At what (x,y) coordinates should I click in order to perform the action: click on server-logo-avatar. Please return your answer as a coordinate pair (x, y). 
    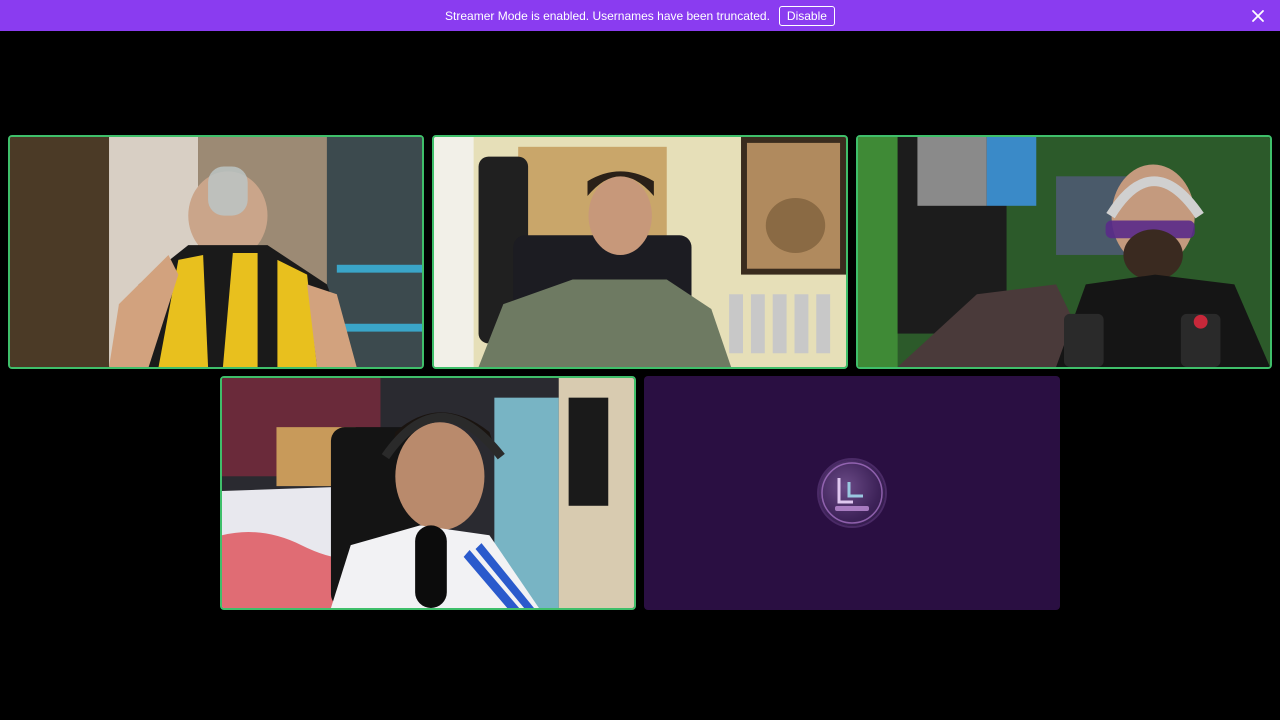
    Looking at the image, I should click on (852, 493).